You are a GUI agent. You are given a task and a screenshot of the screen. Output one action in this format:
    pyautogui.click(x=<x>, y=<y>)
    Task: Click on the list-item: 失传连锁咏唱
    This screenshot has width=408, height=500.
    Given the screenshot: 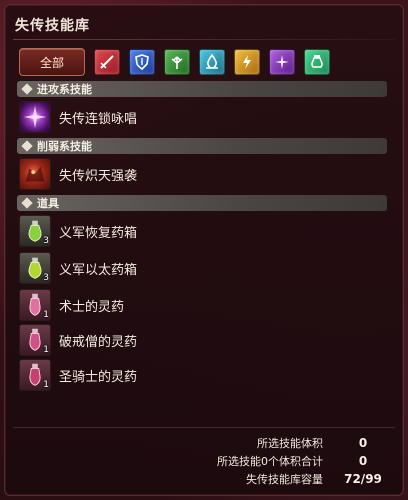 What is the action you would take?
    pyautogui.click(x=78, y=117)
    